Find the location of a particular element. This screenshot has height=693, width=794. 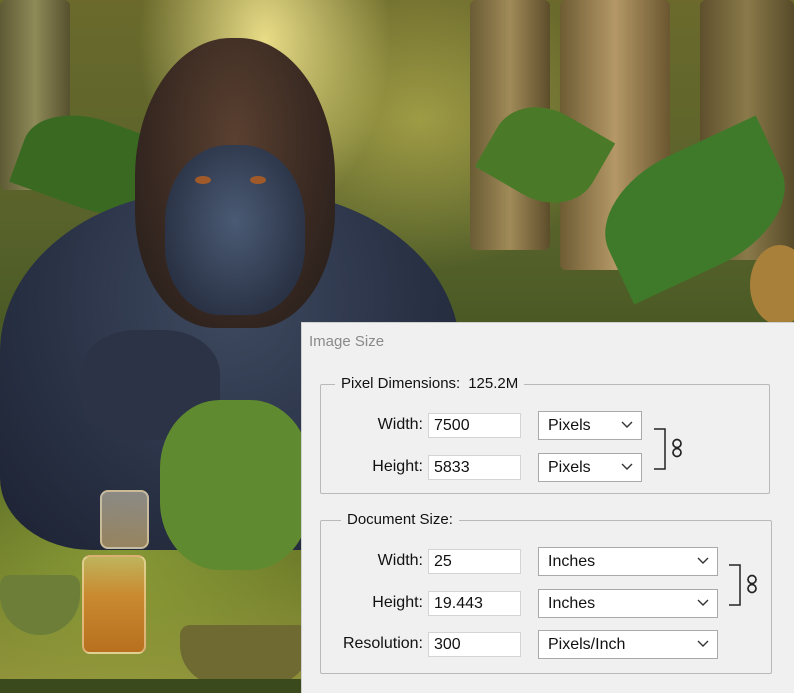

pixel-height-unit: Pixels is located at coordinates (569, 467).